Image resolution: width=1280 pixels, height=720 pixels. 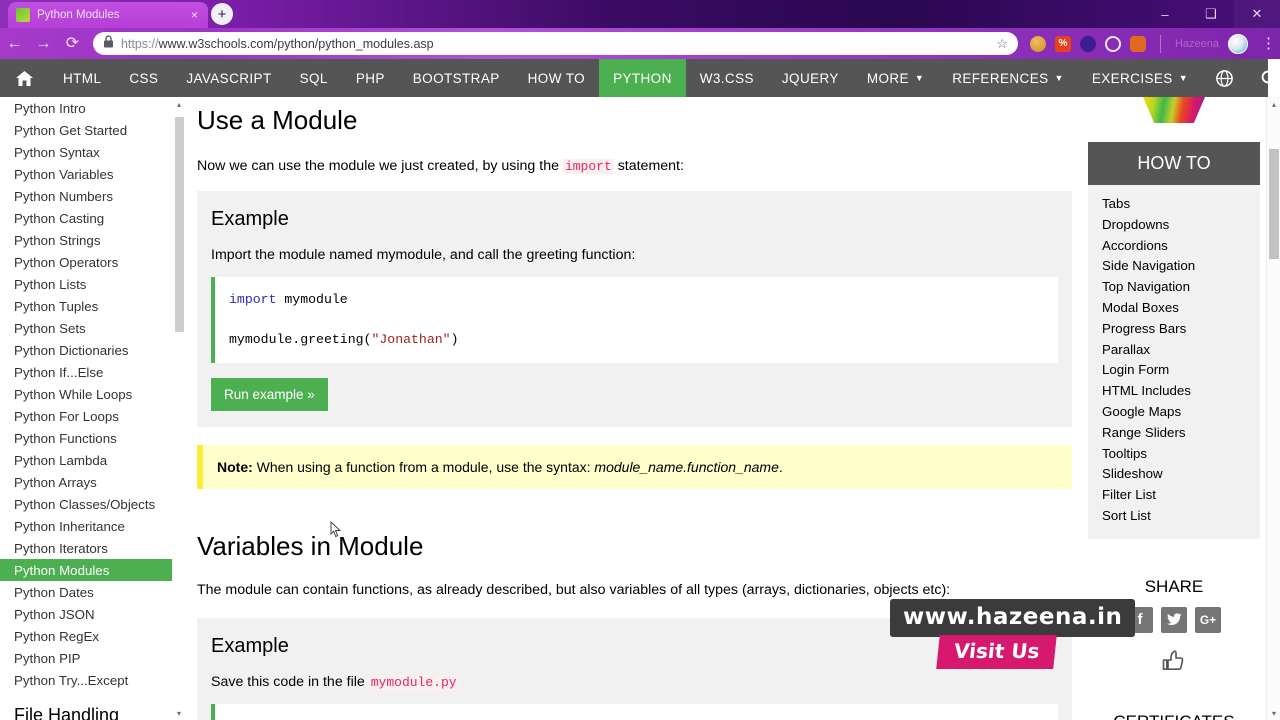 I want to click on nav-item-home, so click(x=24, y=78).